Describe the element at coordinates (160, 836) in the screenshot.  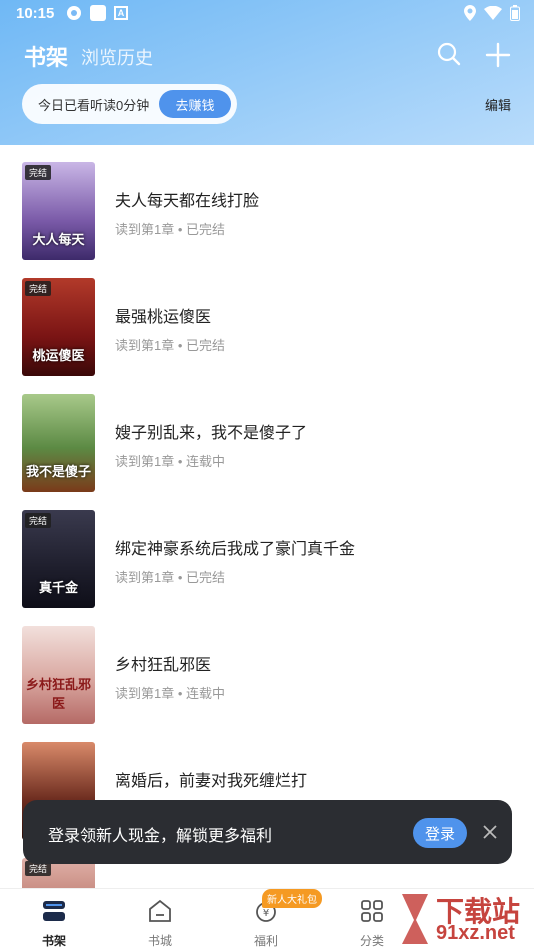
I see `toast-message: 登录领新人现金，解锁更多福利` at that location.